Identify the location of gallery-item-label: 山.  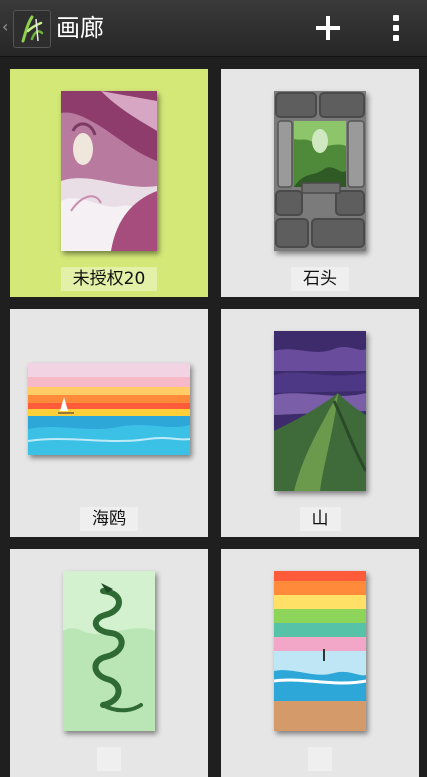
(320, 519).